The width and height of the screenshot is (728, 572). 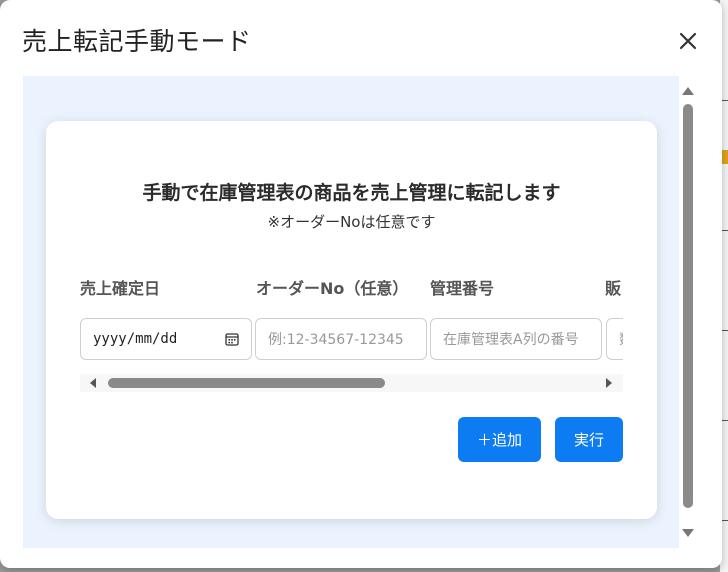 What do you see at coordinates (462, 288) in the screenshot?
I see `label-manage-no: 管理番号` at bounding box center [462, 288].